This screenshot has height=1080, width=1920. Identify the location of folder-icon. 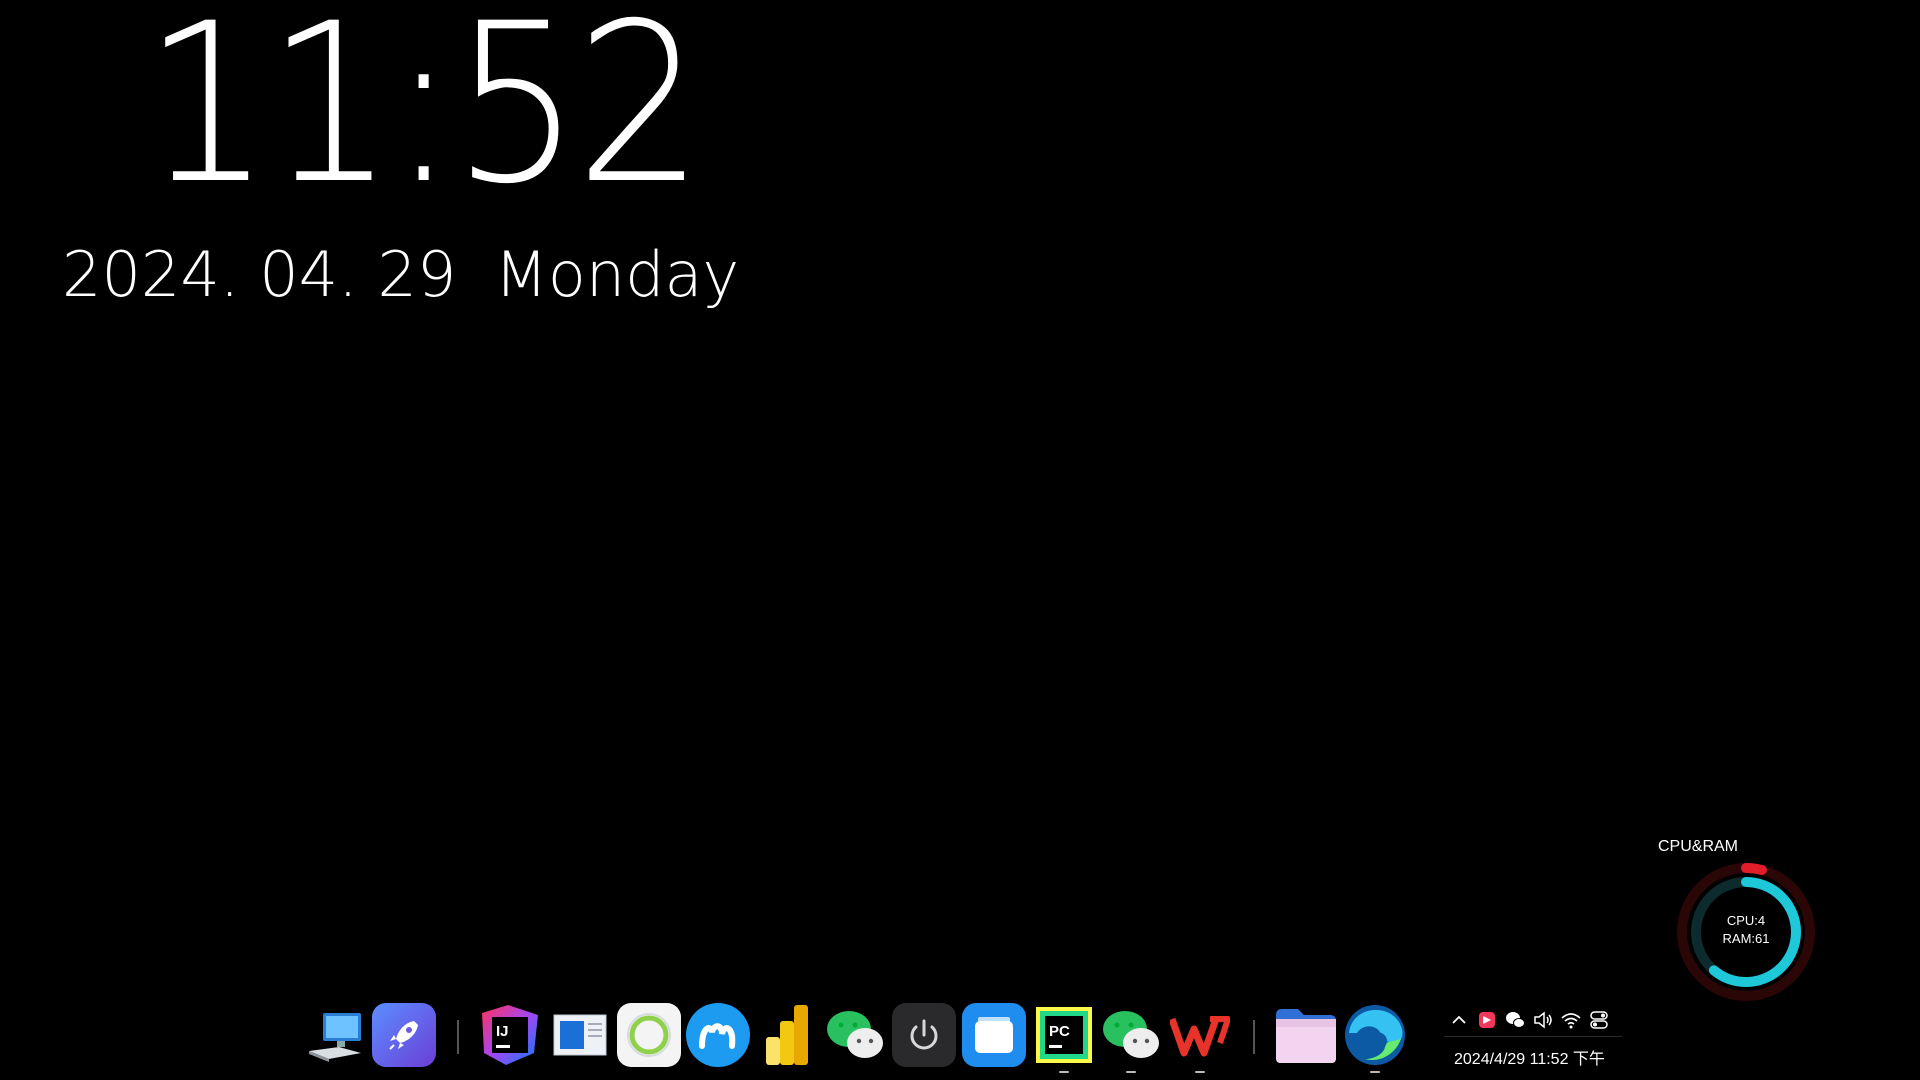
(1306, 1036).